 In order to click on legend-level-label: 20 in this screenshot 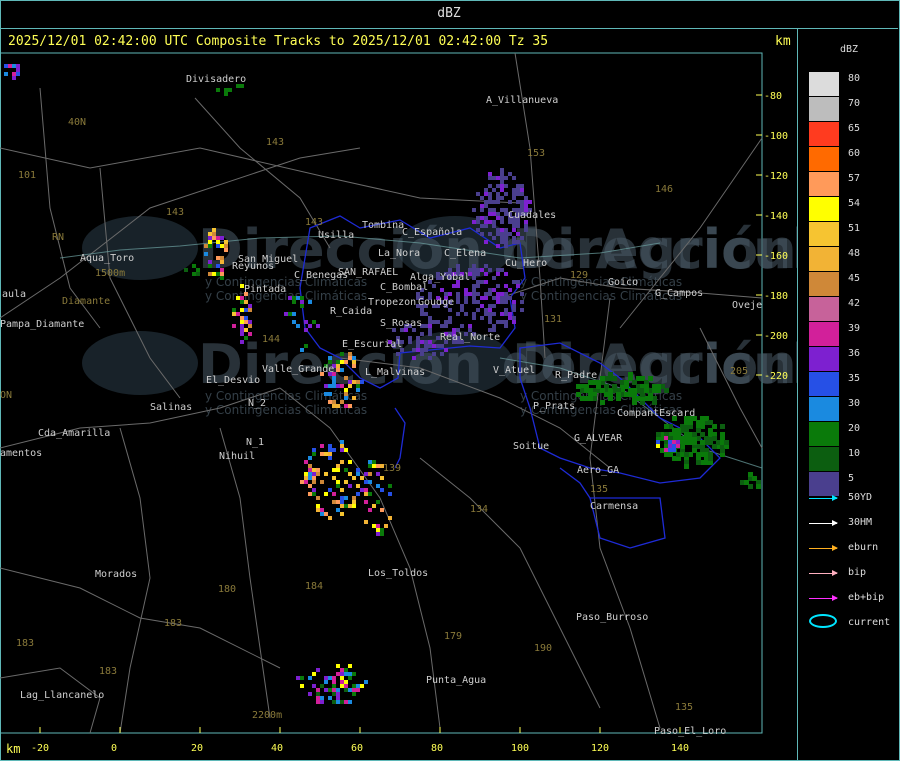, I will do `click(854, 428)`.